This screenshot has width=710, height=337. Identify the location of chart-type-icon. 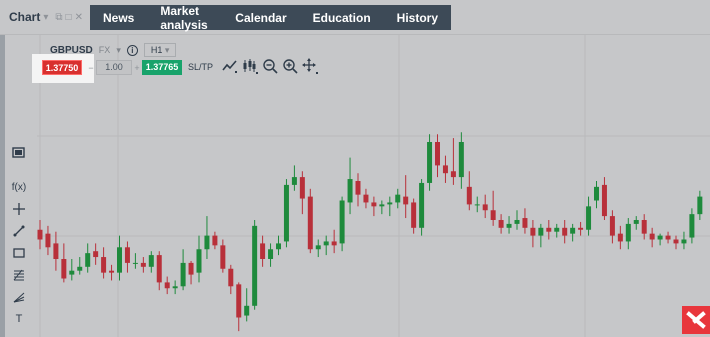
(230, 66).